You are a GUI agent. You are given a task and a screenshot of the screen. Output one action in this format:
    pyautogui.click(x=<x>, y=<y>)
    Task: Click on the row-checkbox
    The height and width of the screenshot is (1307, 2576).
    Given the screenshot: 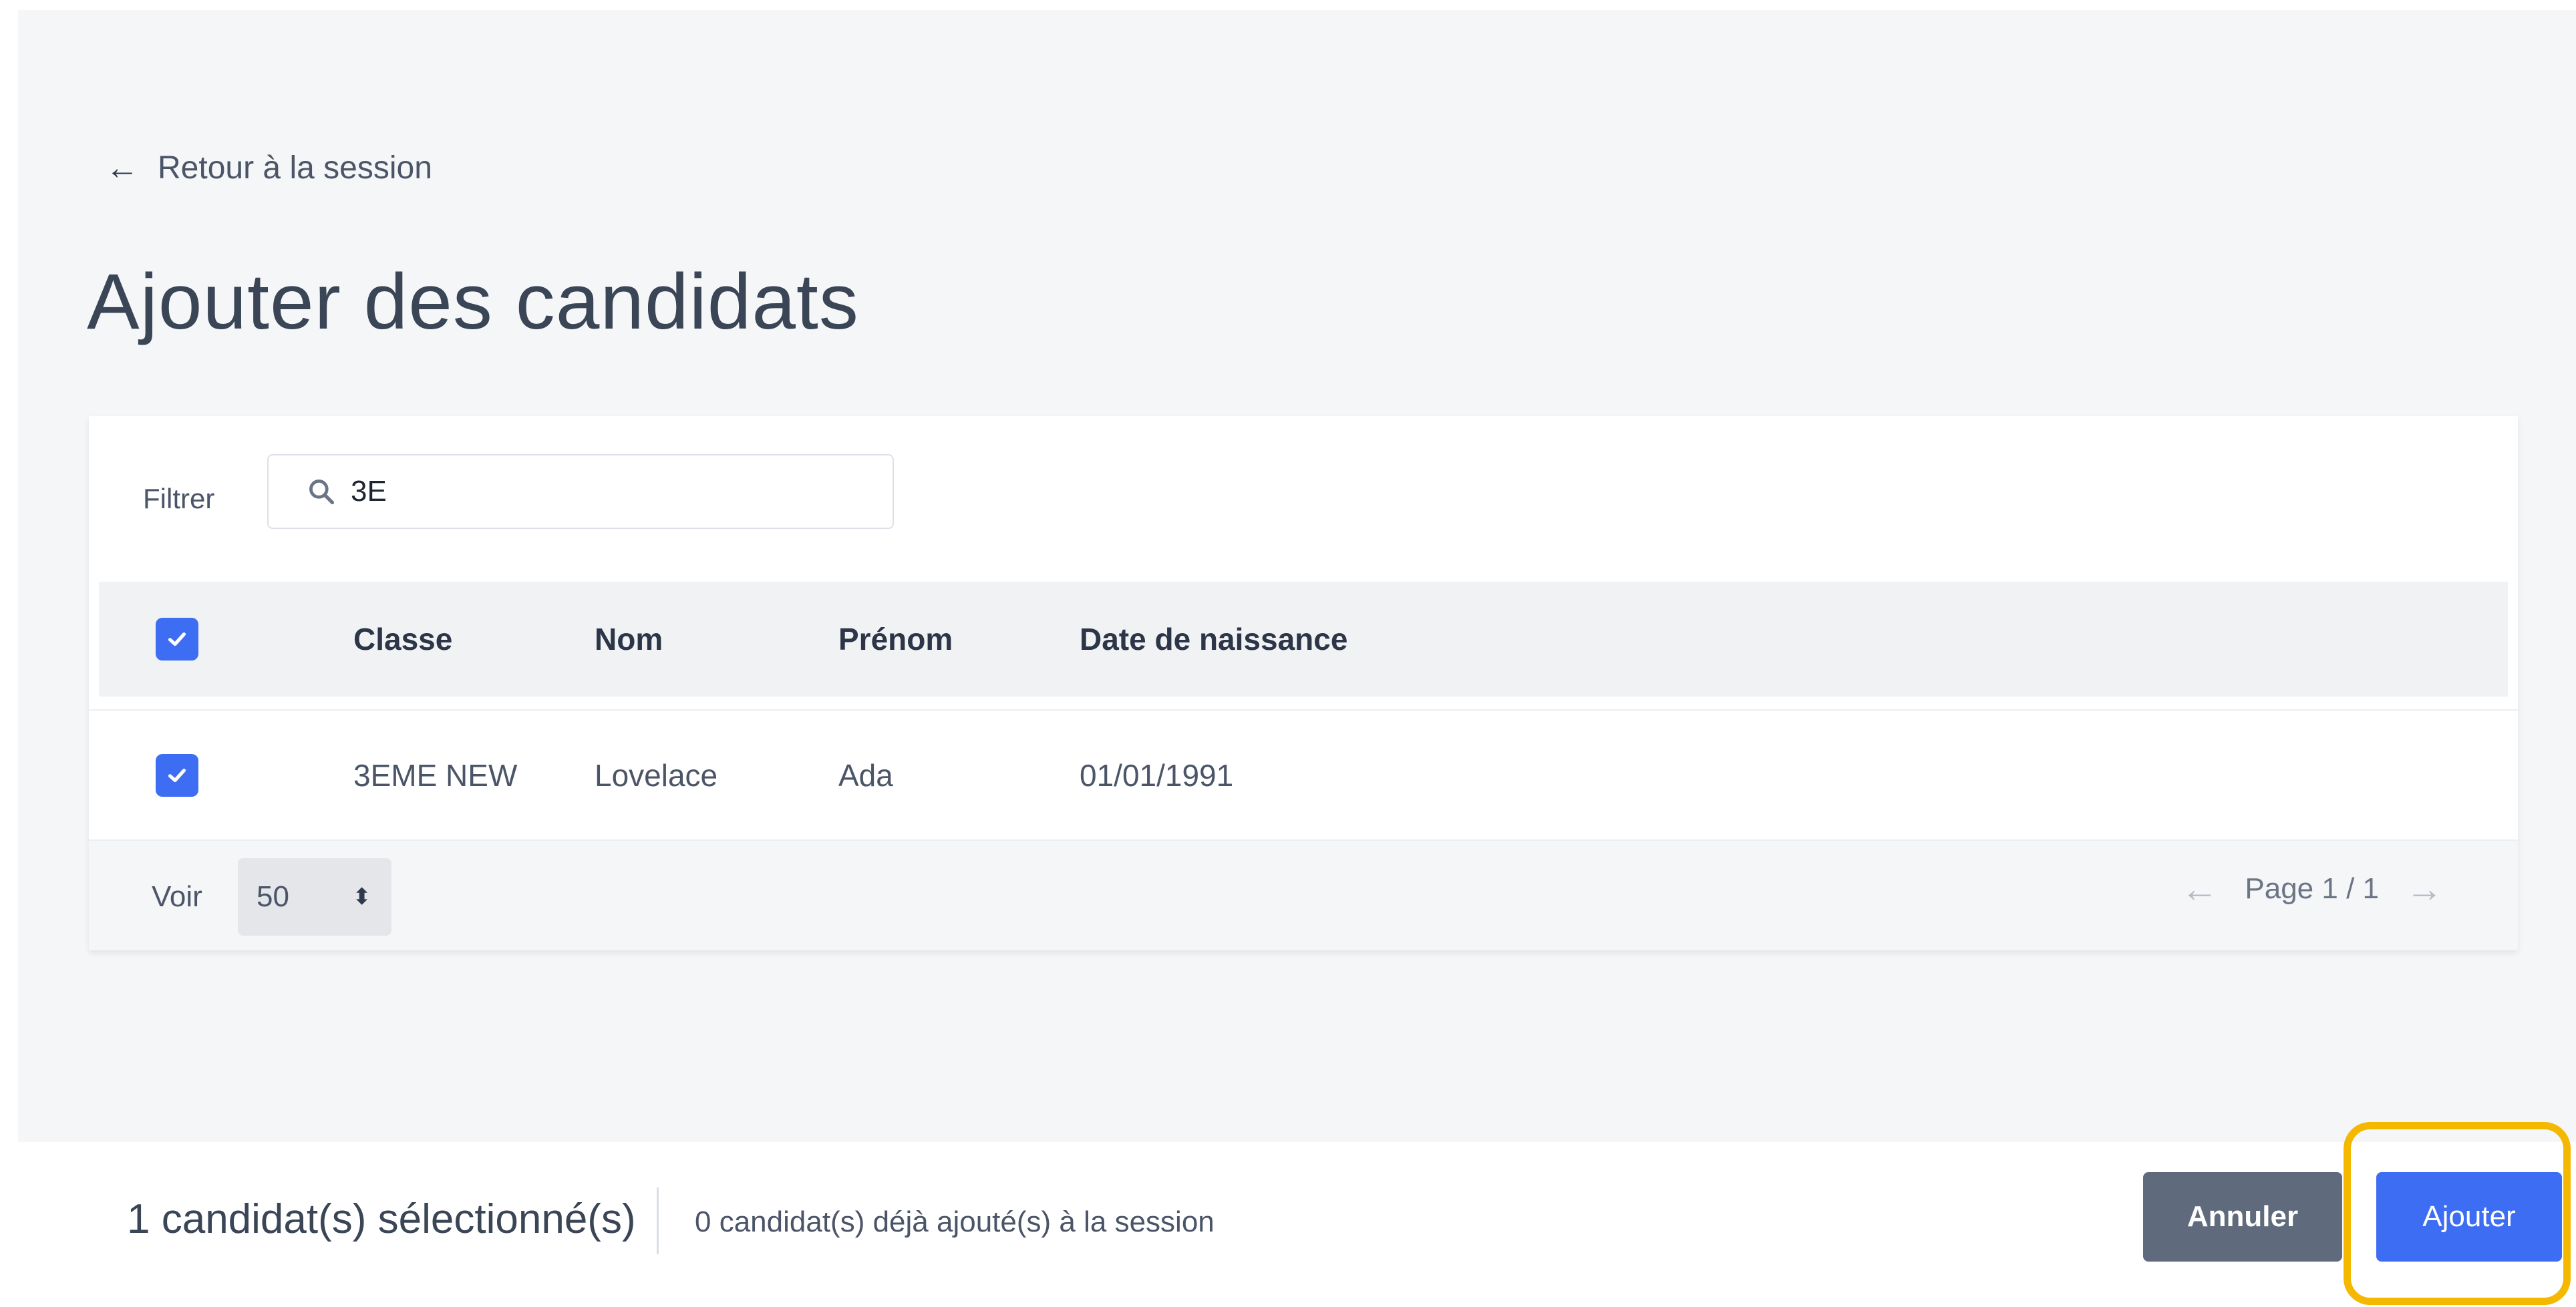 What is the action you would take?
    pyautogui.click(x=177, y=775)
    